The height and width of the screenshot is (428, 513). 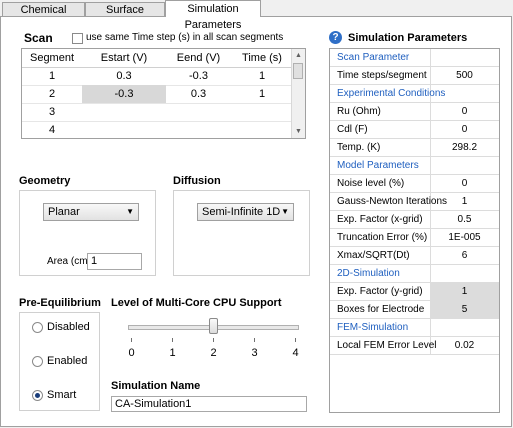 I want to click on table-row-segment: 4, so click(x=52, y=129).